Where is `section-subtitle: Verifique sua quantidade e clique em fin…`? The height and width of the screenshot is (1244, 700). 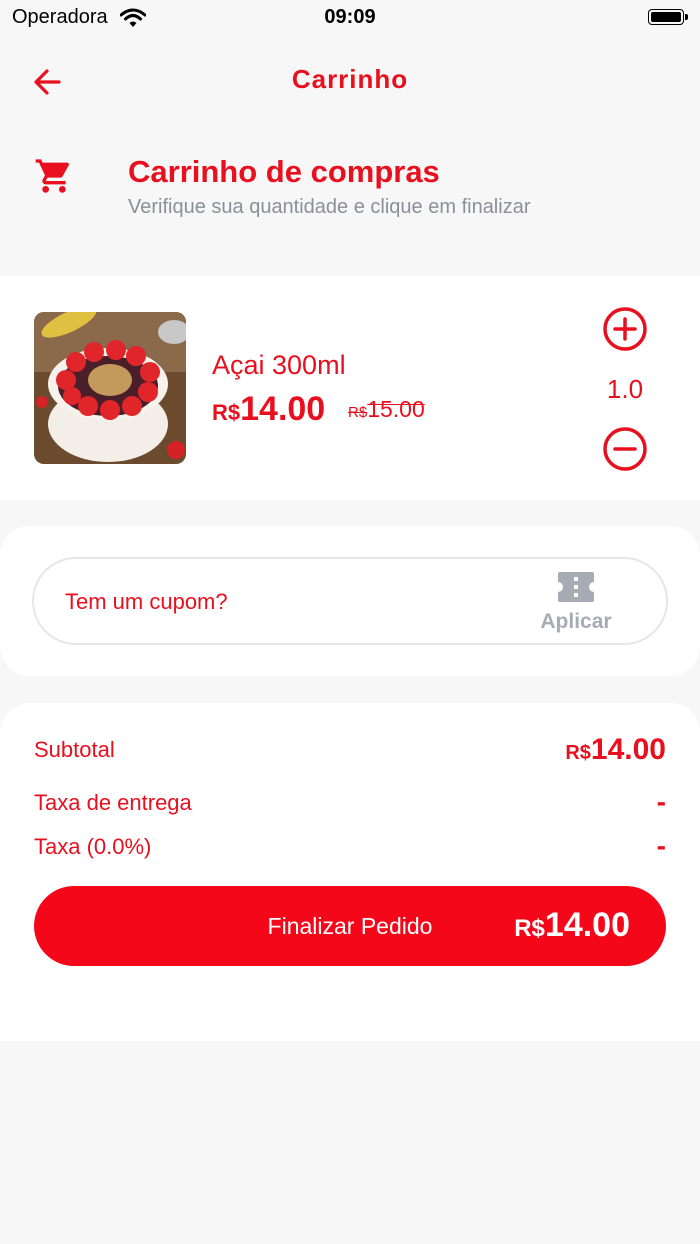 section-subtitle: Verifique sua quantidade e clique em fin… is located at coordinates (329, 207).